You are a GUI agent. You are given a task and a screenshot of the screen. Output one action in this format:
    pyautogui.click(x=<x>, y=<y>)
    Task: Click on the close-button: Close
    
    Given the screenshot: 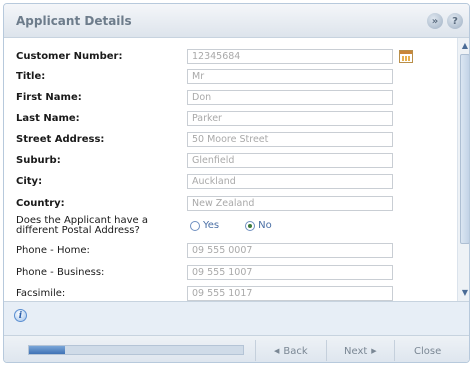 What is the action you would take?
    pyautogui.click(x=427, y=351)
    